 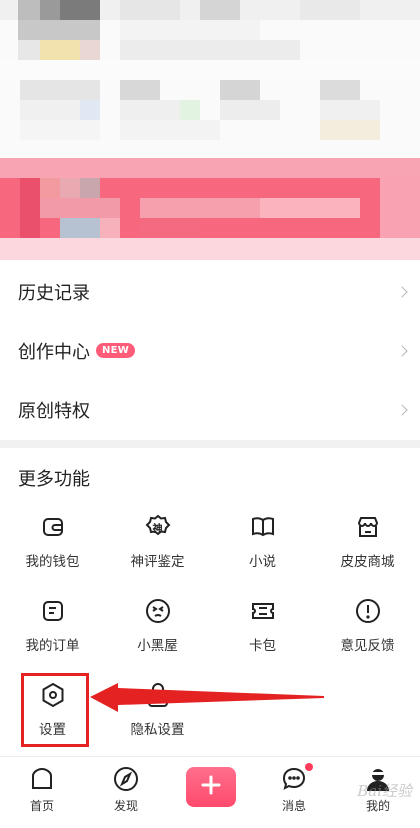 What do you see at coordinates (52, 634) in the screenshot?
I see `feature-my-orders: 我的订单` at bounding box center [52, 634].